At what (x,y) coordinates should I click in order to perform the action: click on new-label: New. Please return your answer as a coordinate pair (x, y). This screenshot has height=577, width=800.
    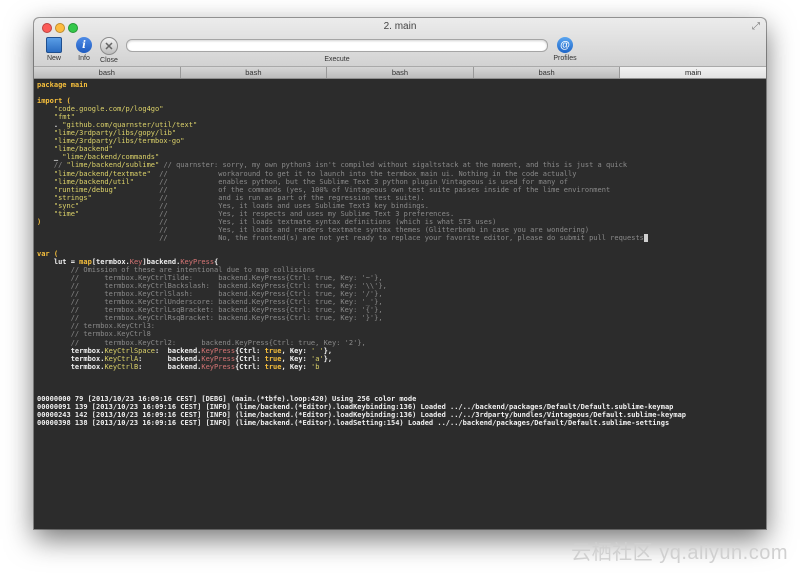
    Looking at the image, I should click on (53, 58).